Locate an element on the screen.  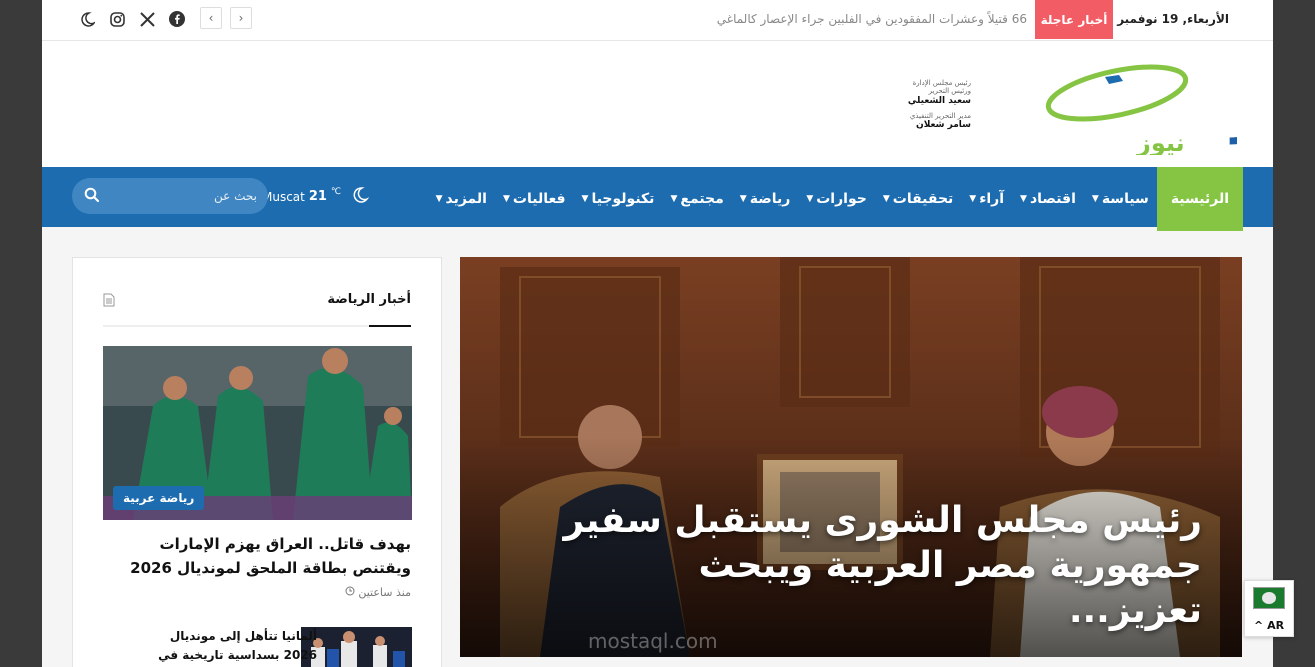
chevron-up-icon: ^ is located at coordinates (1259, 625).